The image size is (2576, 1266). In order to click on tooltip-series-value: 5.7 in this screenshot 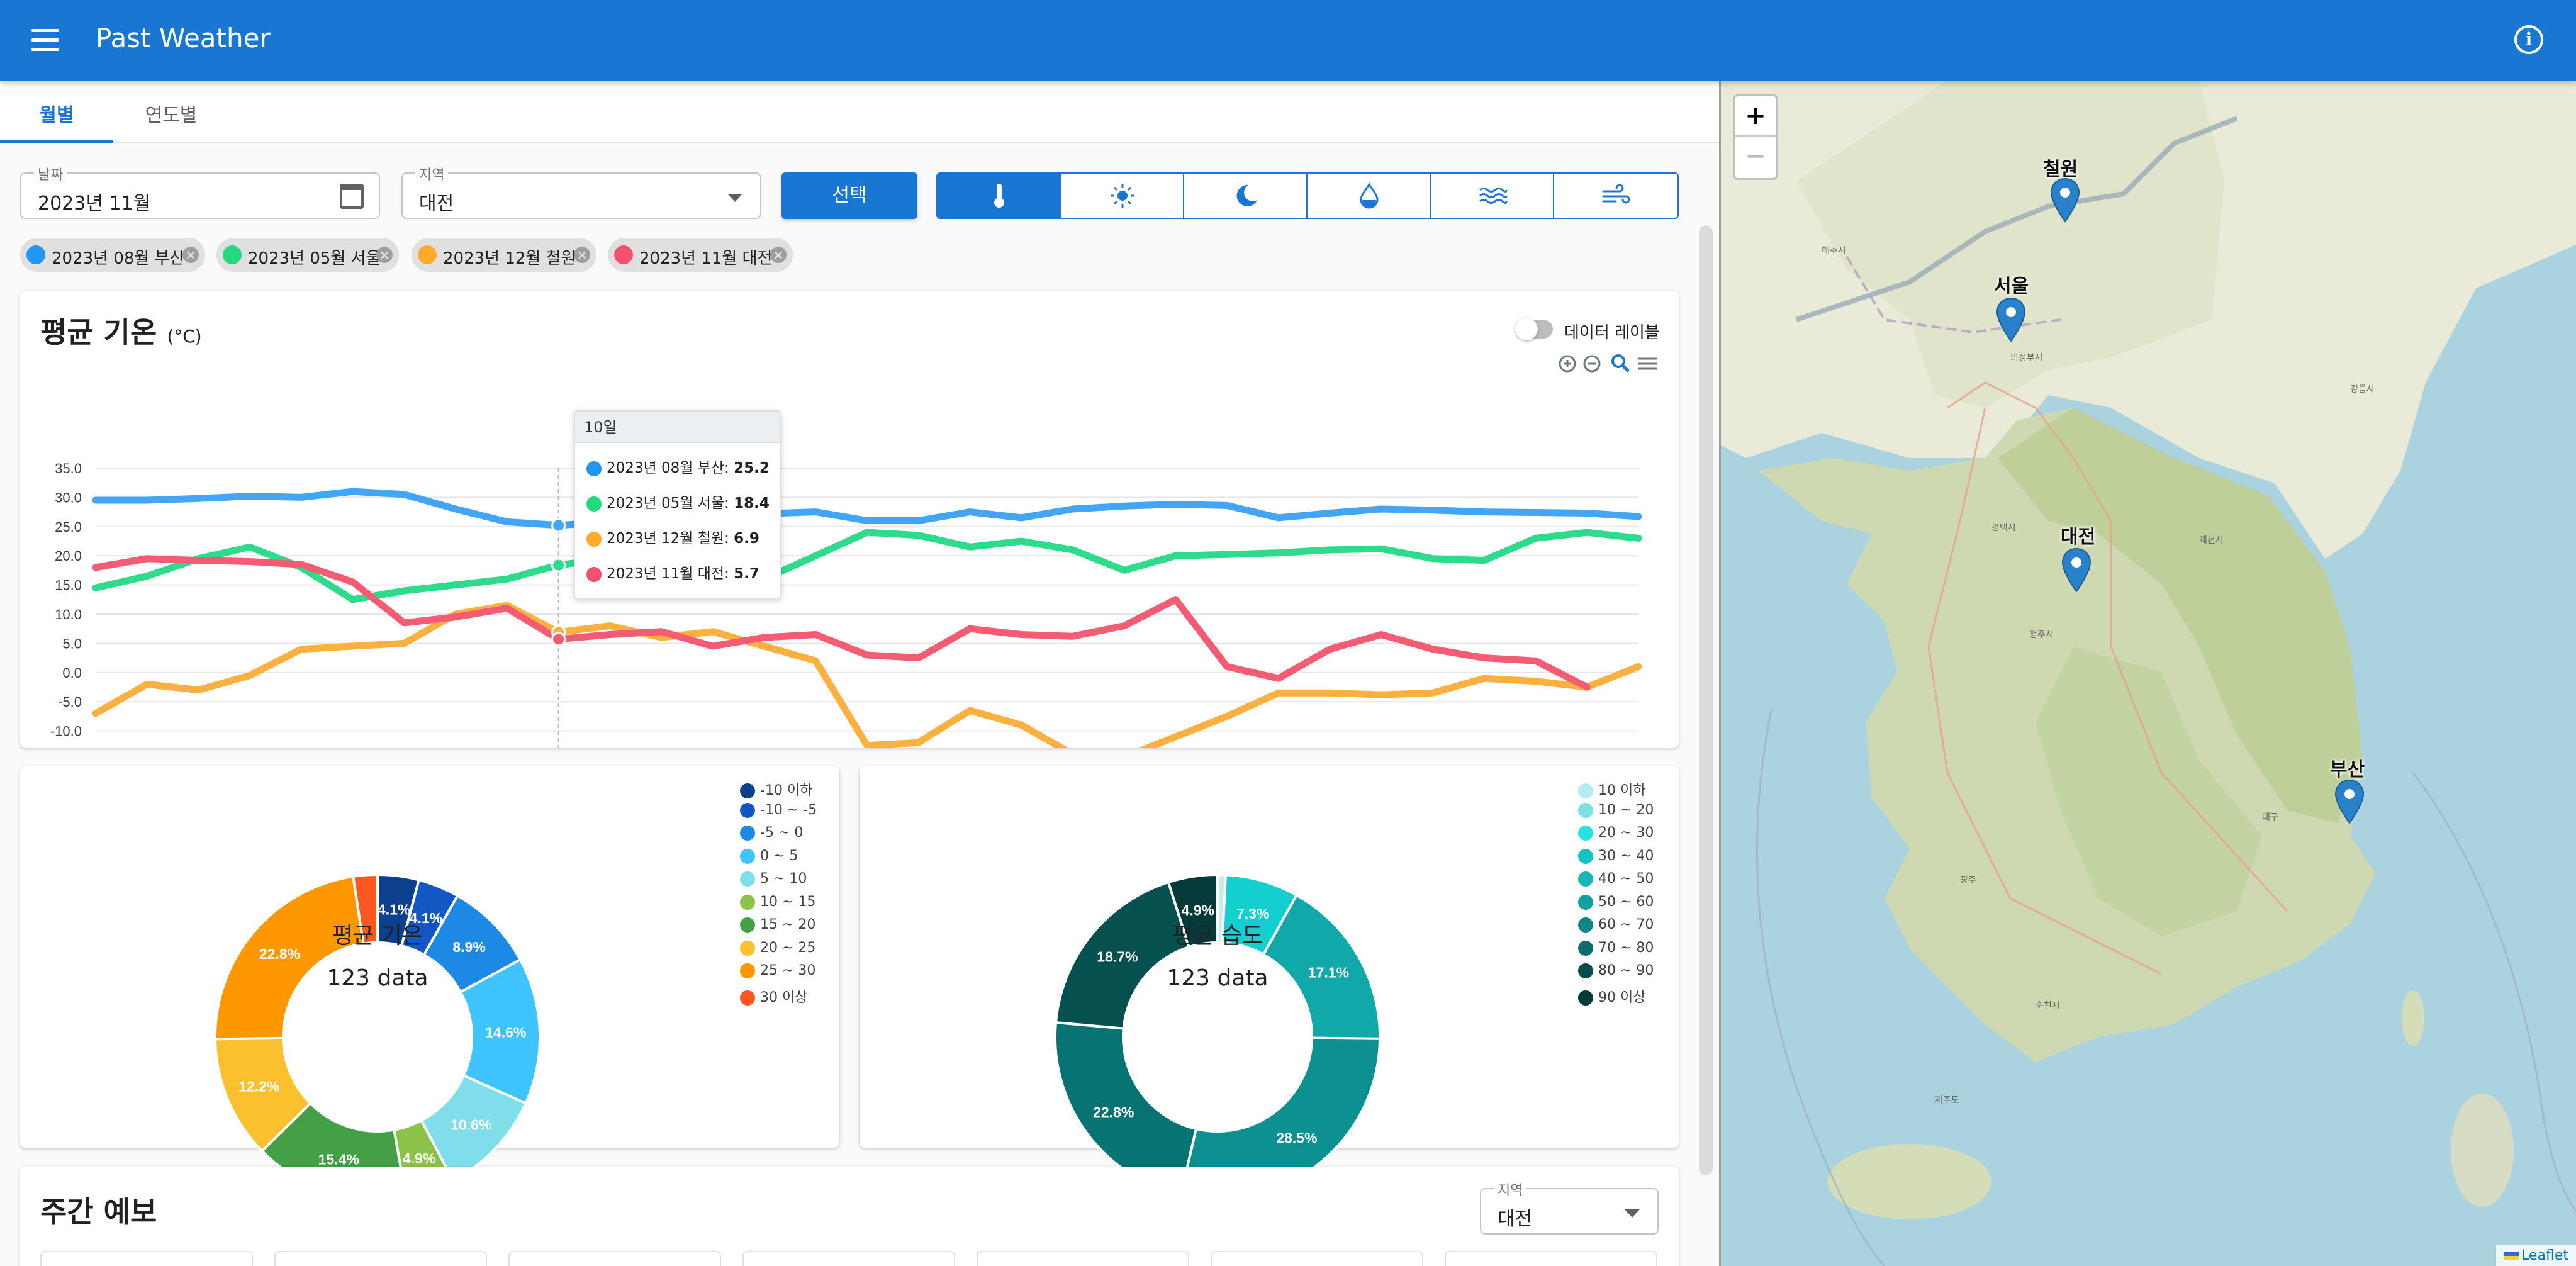, I will do `click(746, 574)`.